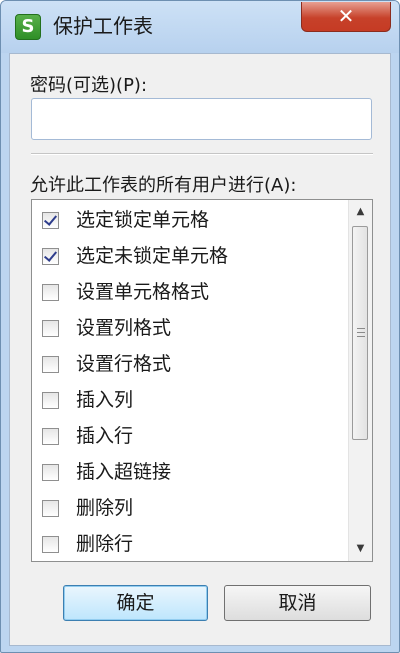 This screenshot has width=400, height=653. I want to click on list-item: 选定未锁定单元格, so click(186, 256).